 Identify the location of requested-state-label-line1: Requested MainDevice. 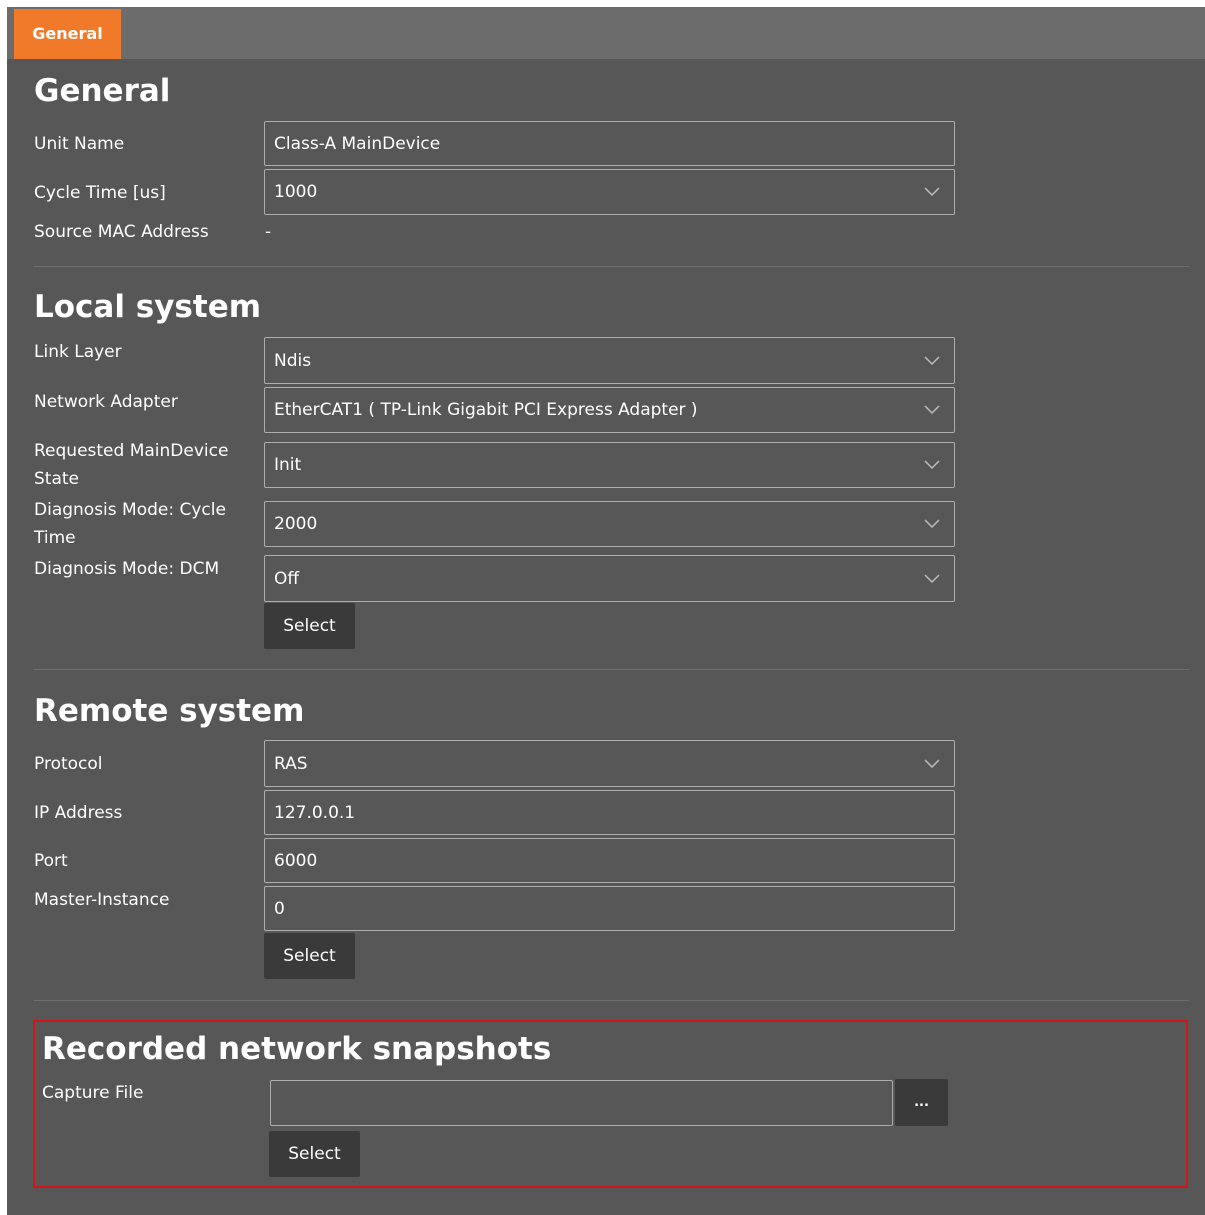
(131, 451).